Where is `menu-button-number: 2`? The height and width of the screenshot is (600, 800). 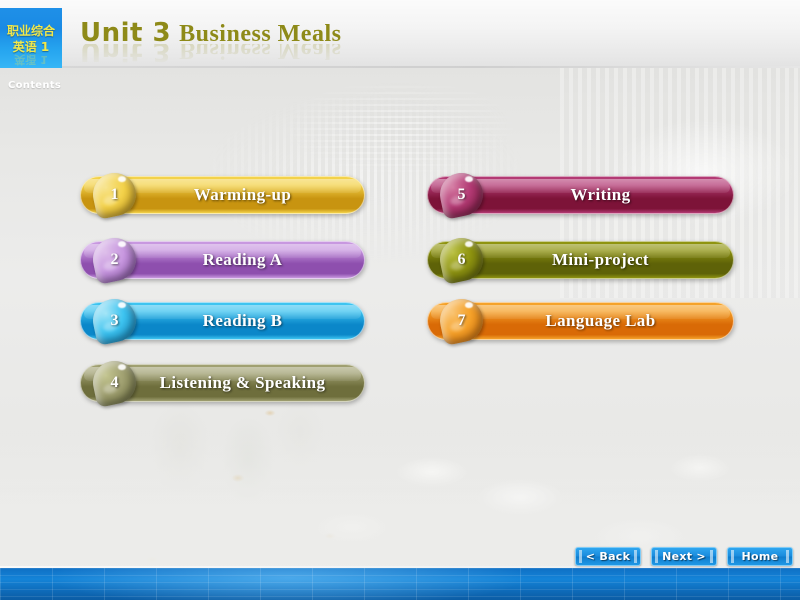 menu-button-number: 2 is located at coordinates (114, 259).